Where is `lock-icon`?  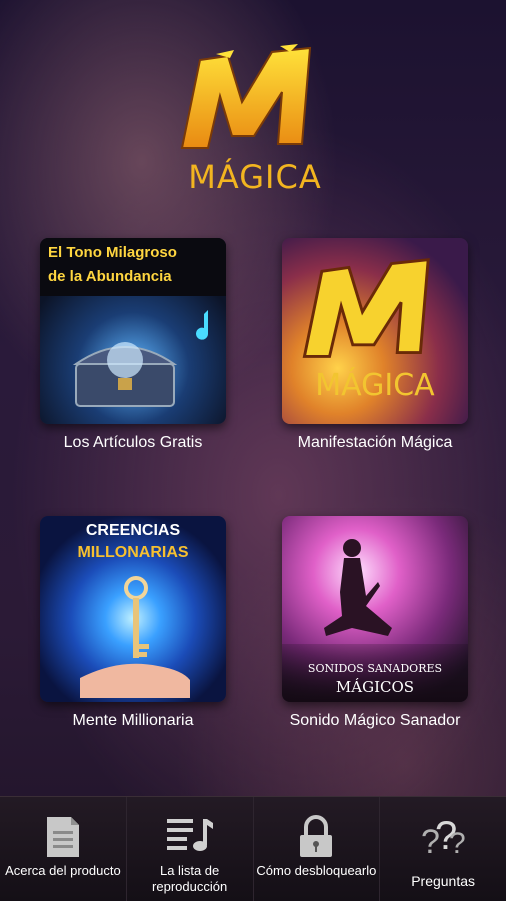
lock-icon is located at coordinates (316, 836).